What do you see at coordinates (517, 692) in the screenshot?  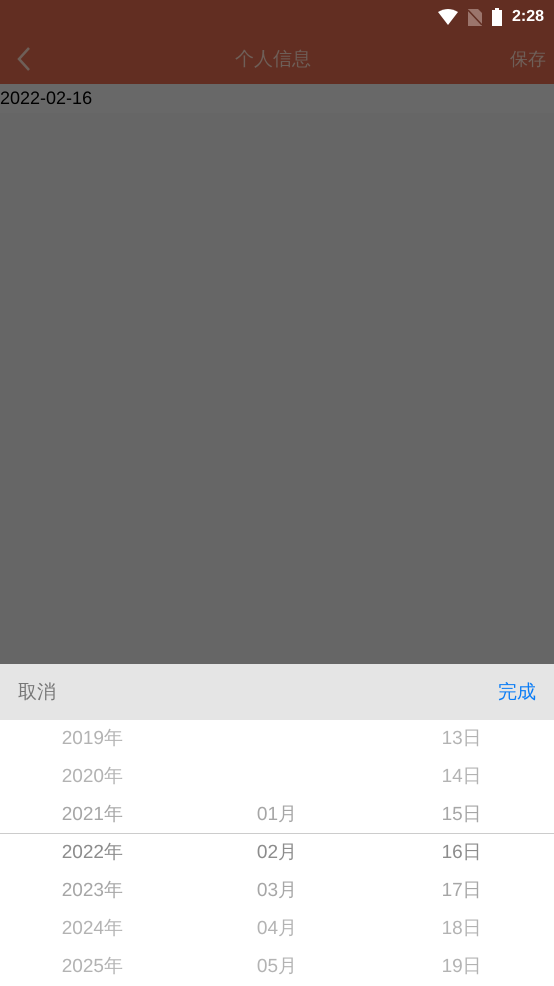 I see `done-button: 完成` at bounding box center [517, 692].